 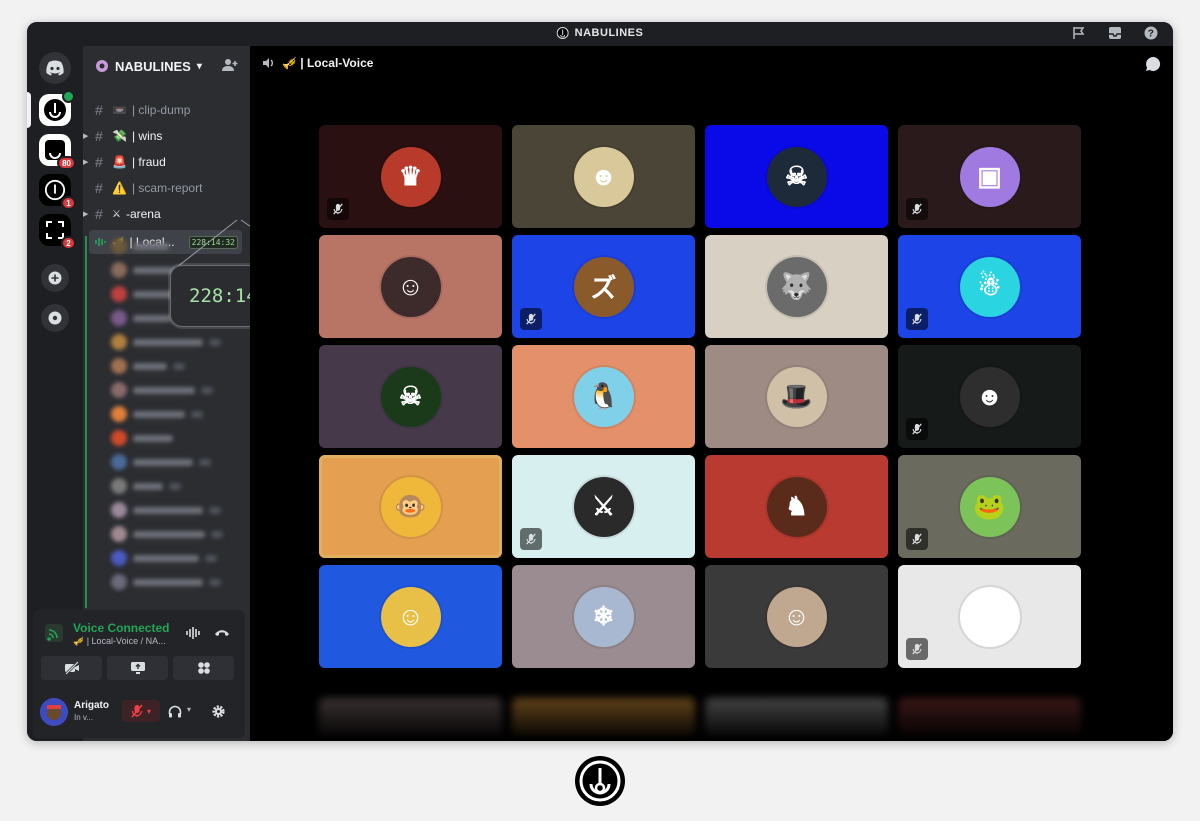 I want to click on chat-bubble-icon, so click(x=1153, y=64).